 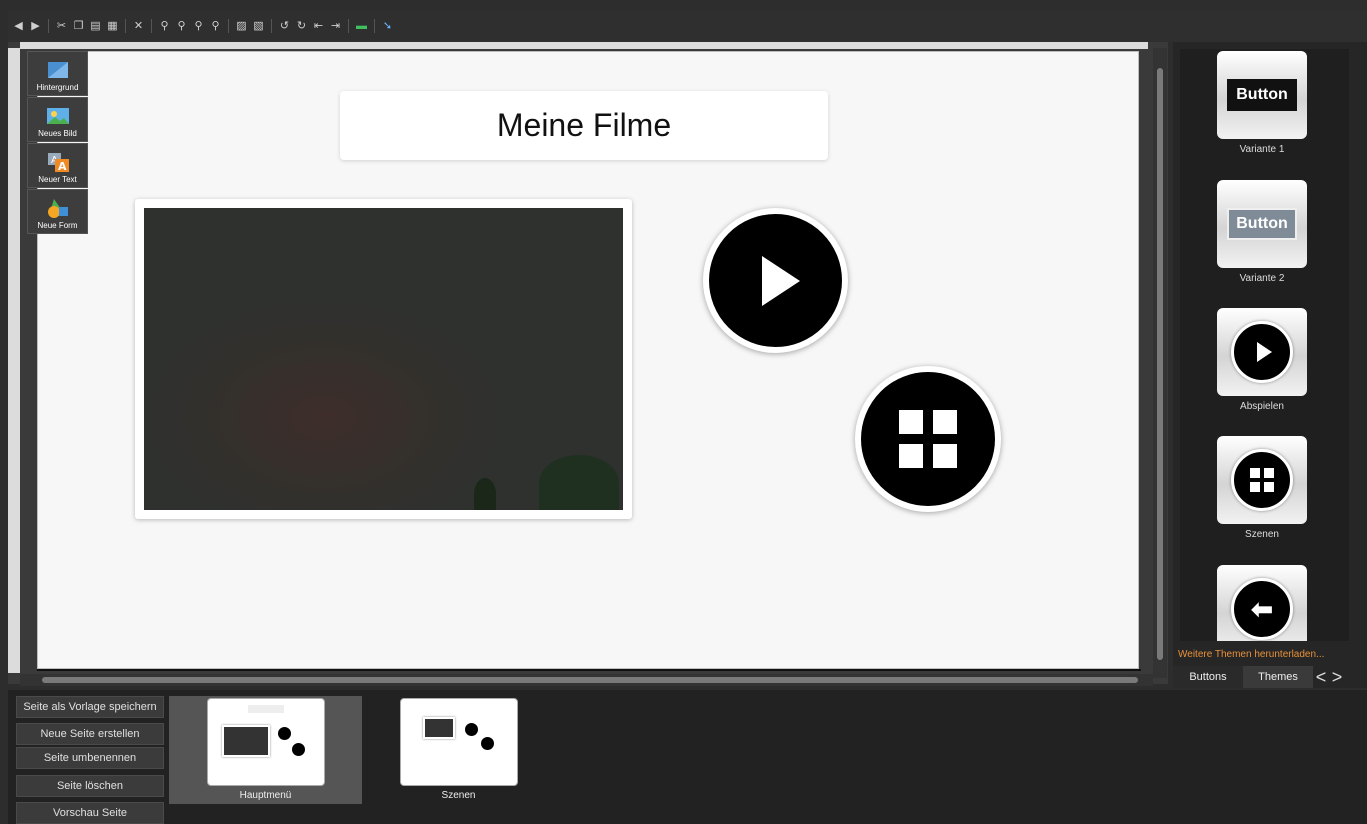 What do you see at coordinates (298, 749) in the screenshot?
I see `thumb-scenes-icon` at bounding box center [298, 749].